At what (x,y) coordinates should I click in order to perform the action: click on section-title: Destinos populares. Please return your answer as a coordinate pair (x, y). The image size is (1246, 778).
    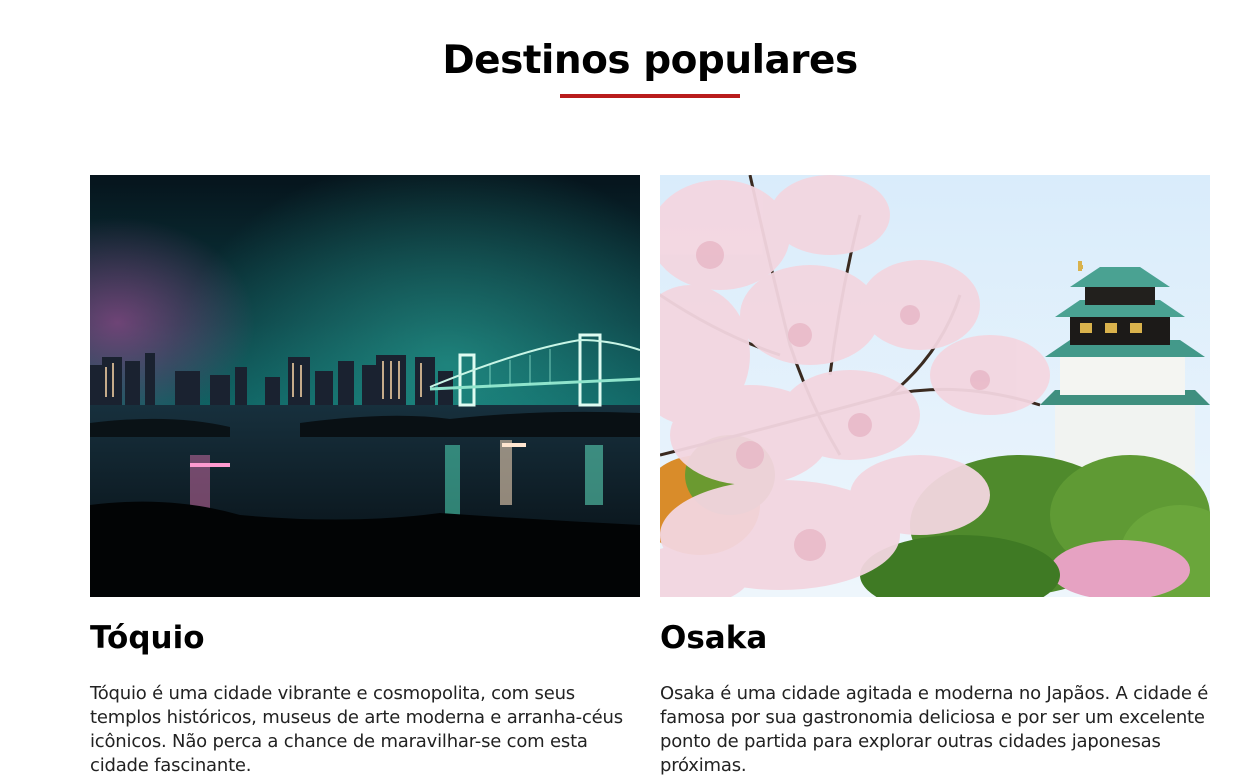
    Looking at the image, I should click on (650, 60).